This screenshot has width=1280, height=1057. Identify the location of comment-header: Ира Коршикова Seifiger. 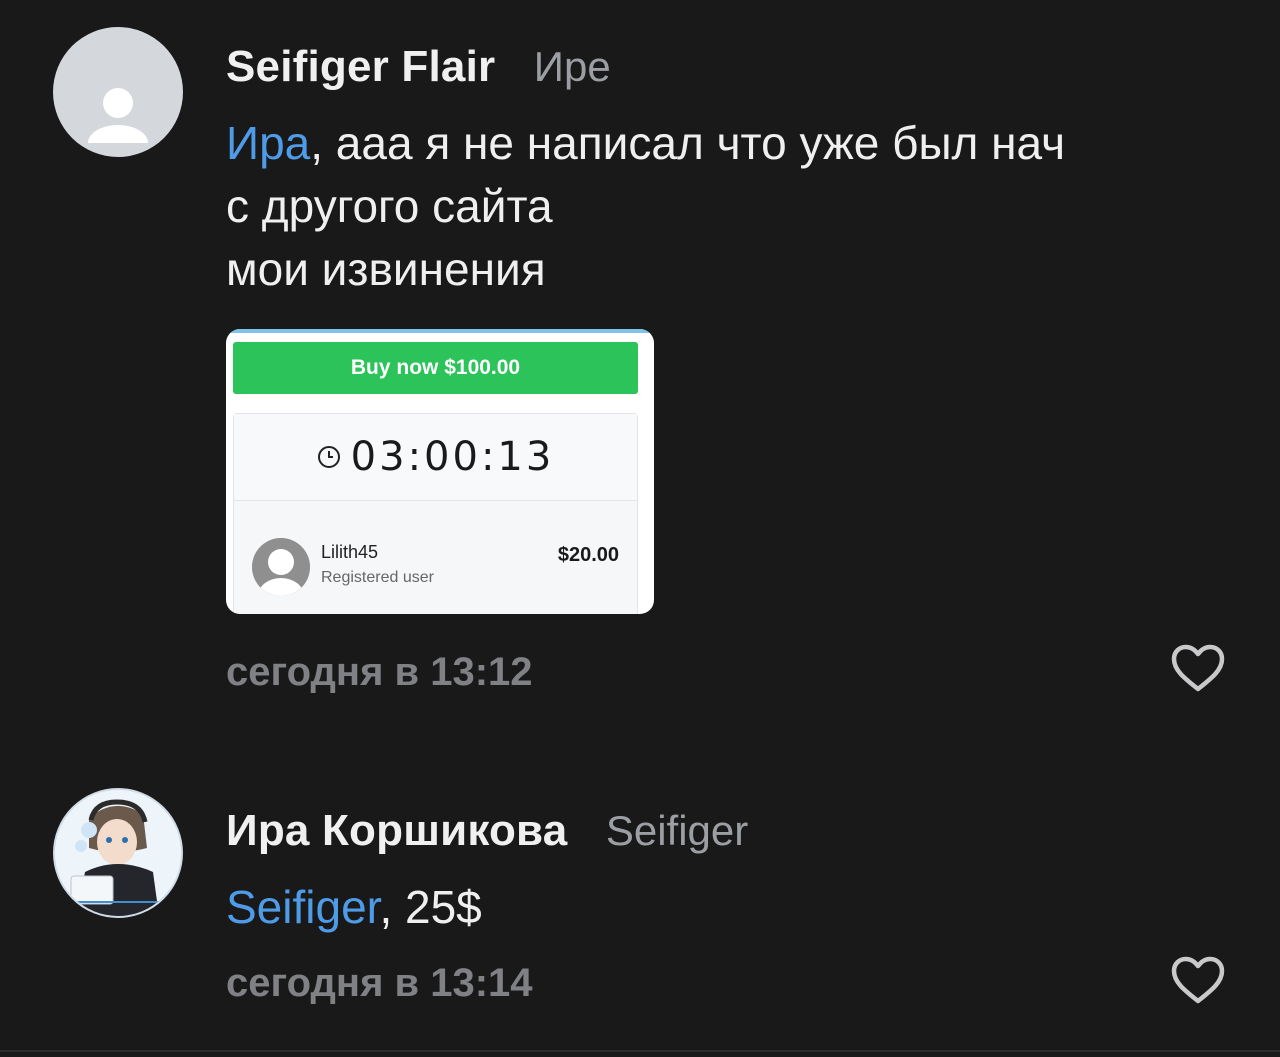
(487, 831).